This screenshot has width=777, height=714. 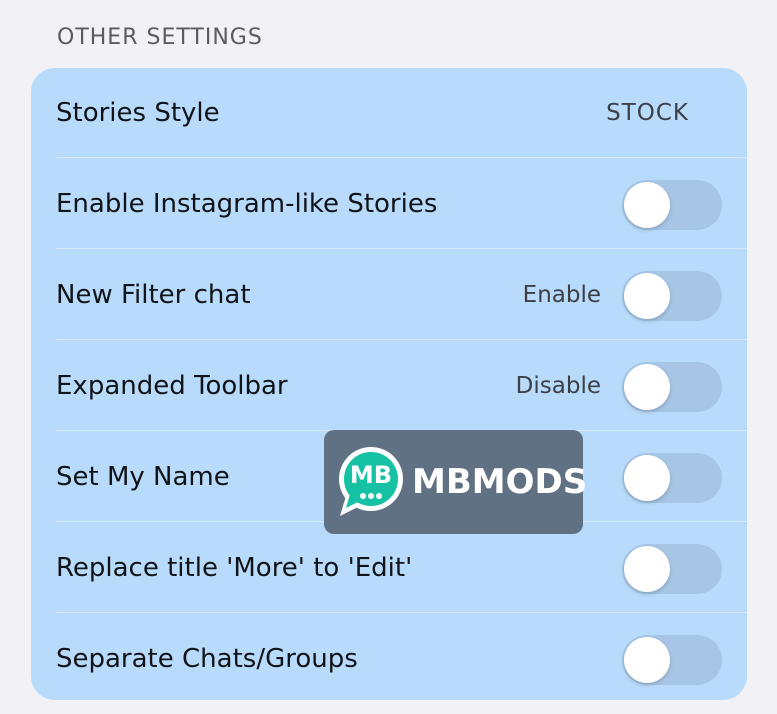 What do you see at coordinates (672, 478) in the screenshot?
I see `set-my-name-toggle` at bounding box center [672, 478].